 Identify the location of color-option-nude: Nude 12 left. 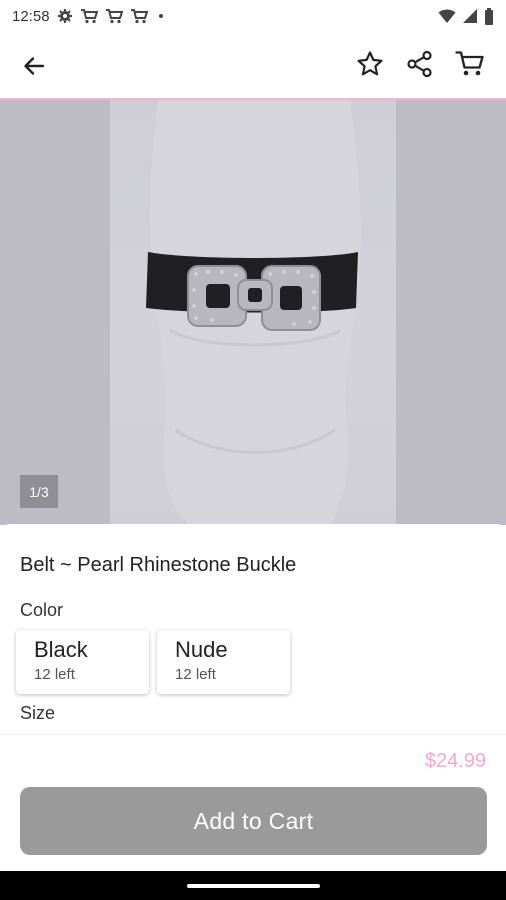
(223, 662).